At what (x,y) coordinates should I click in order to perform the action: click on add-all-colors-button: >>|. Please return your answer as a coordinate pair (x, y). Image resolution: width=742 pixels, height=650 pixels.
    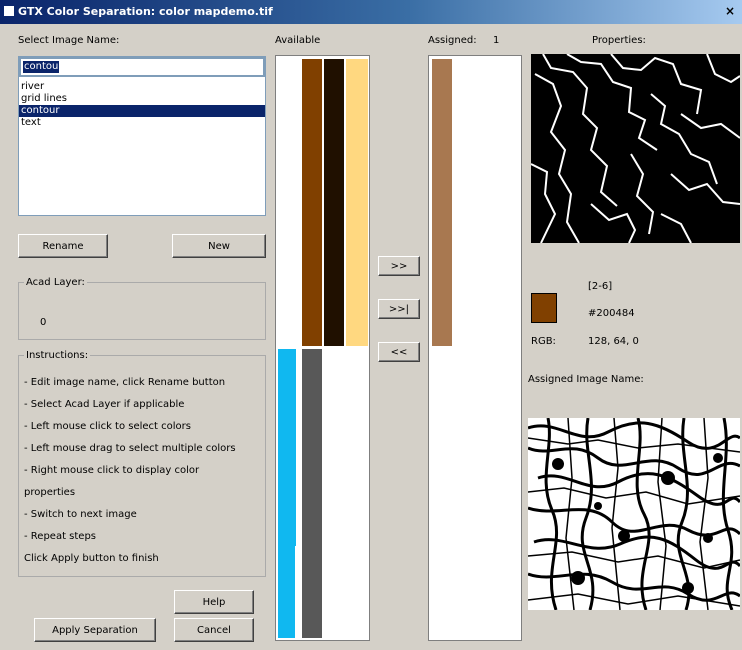
    Looking at the image, I should click on (399, 309).